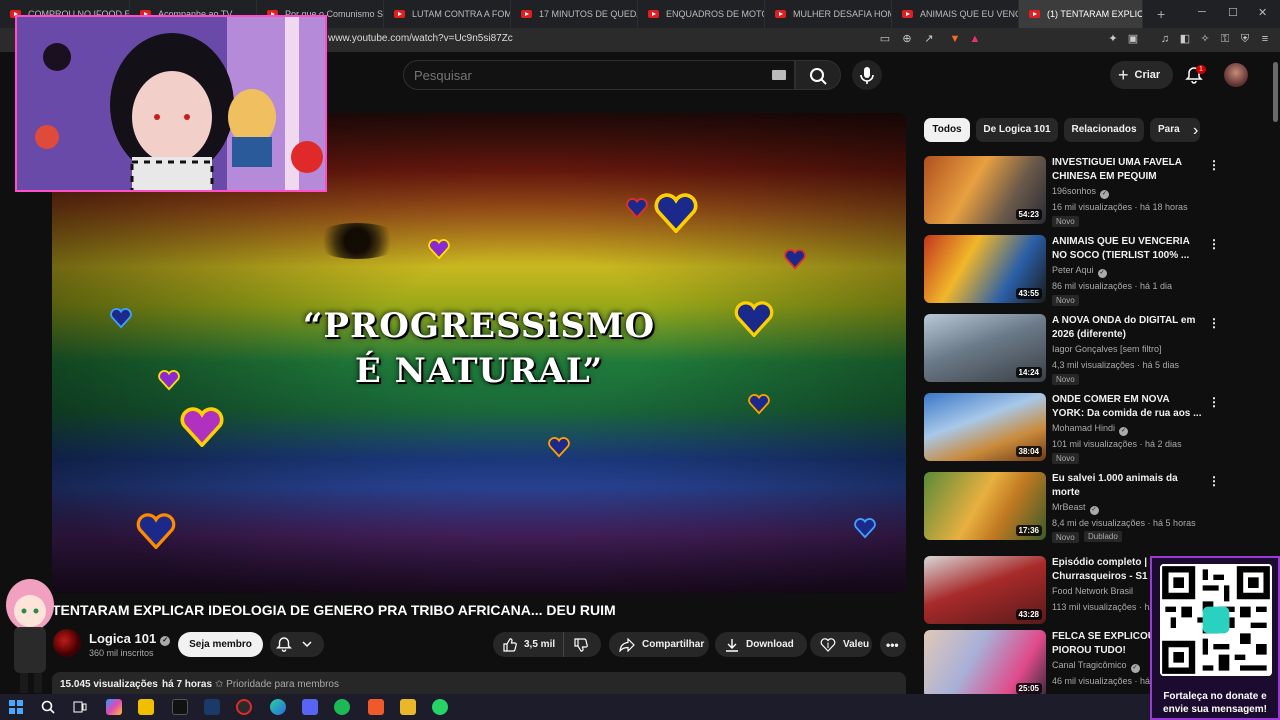 The height and width of the screenshot is (720, 1280). Describe the element at coordinates (985, 348) in the screenshot. I see `video-thumbnail: 14:24` at that location.